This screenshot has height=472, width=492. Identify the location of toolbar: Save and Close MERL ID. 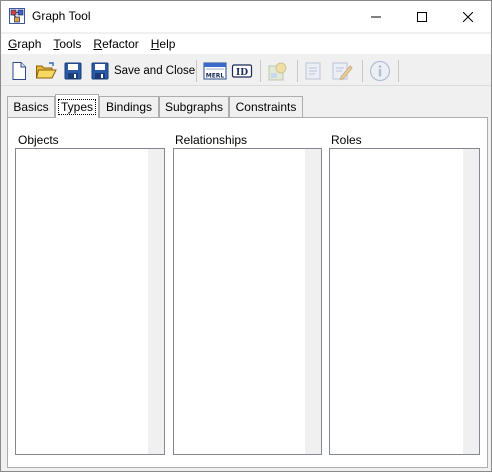
(246, 71).